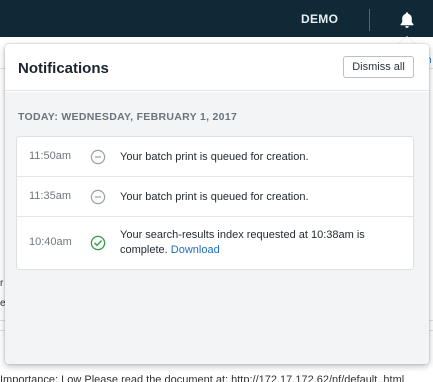 This screenshot has width=433, height=382. Describe the element at coordinates (378, 67) in the screenshot. I see `dismiss-all-button: Dismiss all` at that location.